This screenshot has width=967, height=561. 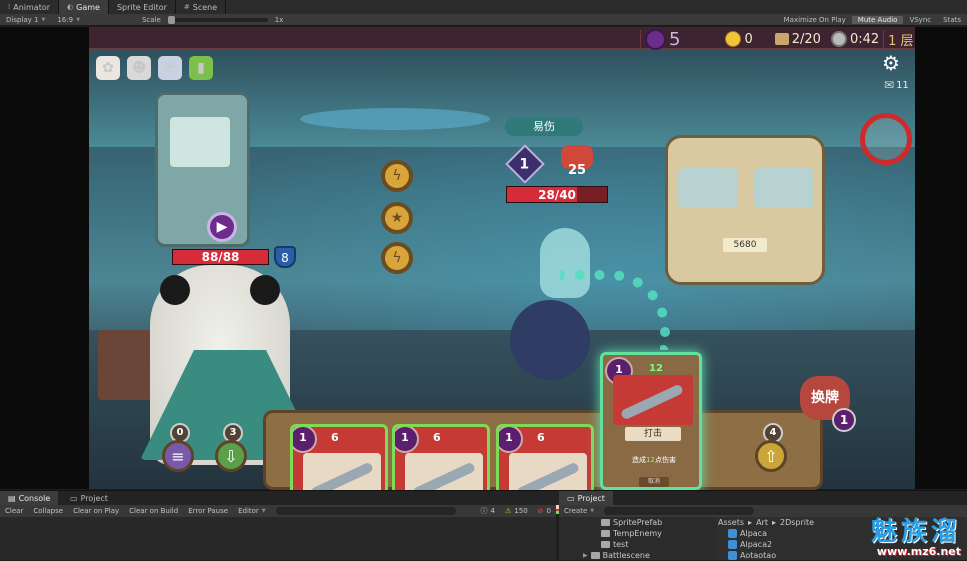 What do you see at coordinates (108, 68) in the screenshot?
I see `relic-doll-icon: ✿` at bounding box center [108, 68].